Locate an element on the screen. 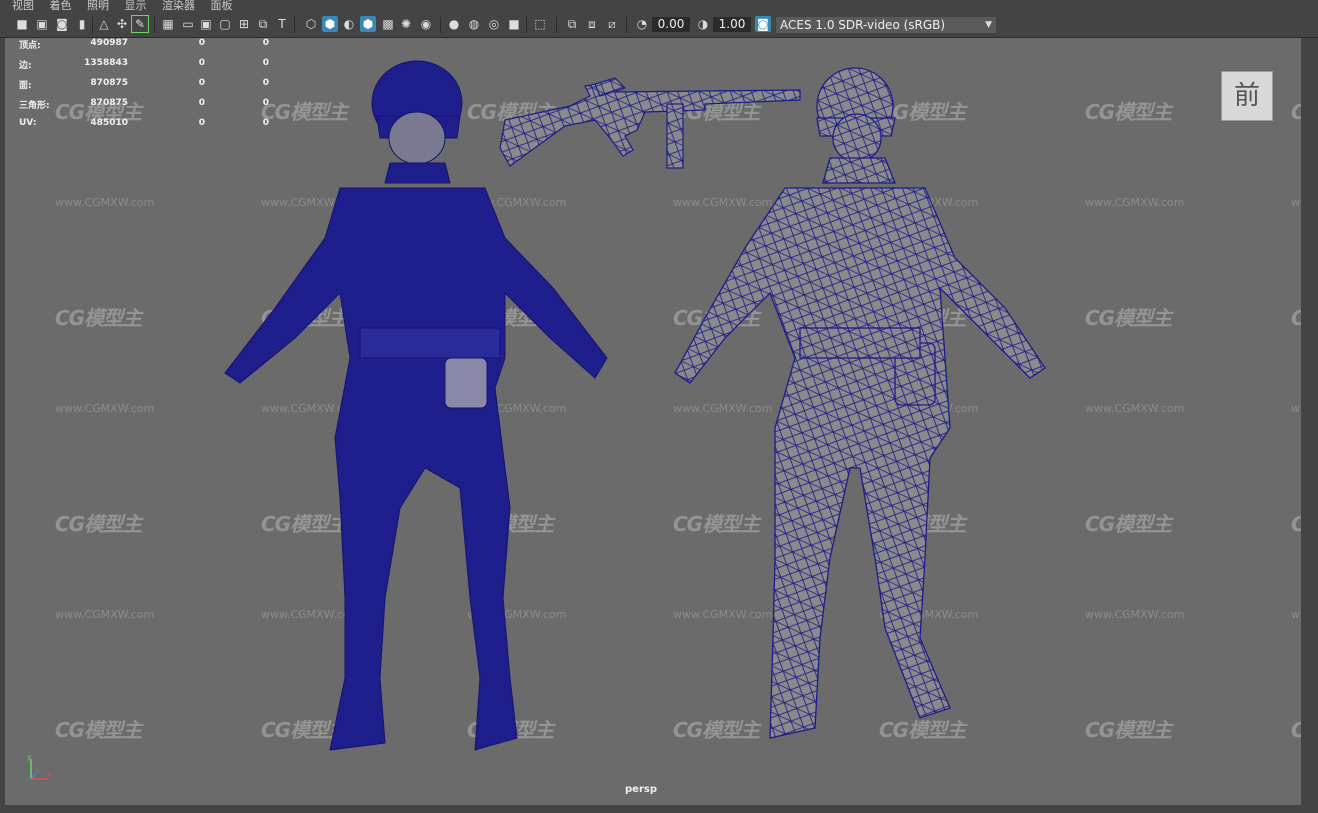 The width and height of the screenshot is (1318, 813). exposure-icon: ◔ is located at coordinates (642, 24).